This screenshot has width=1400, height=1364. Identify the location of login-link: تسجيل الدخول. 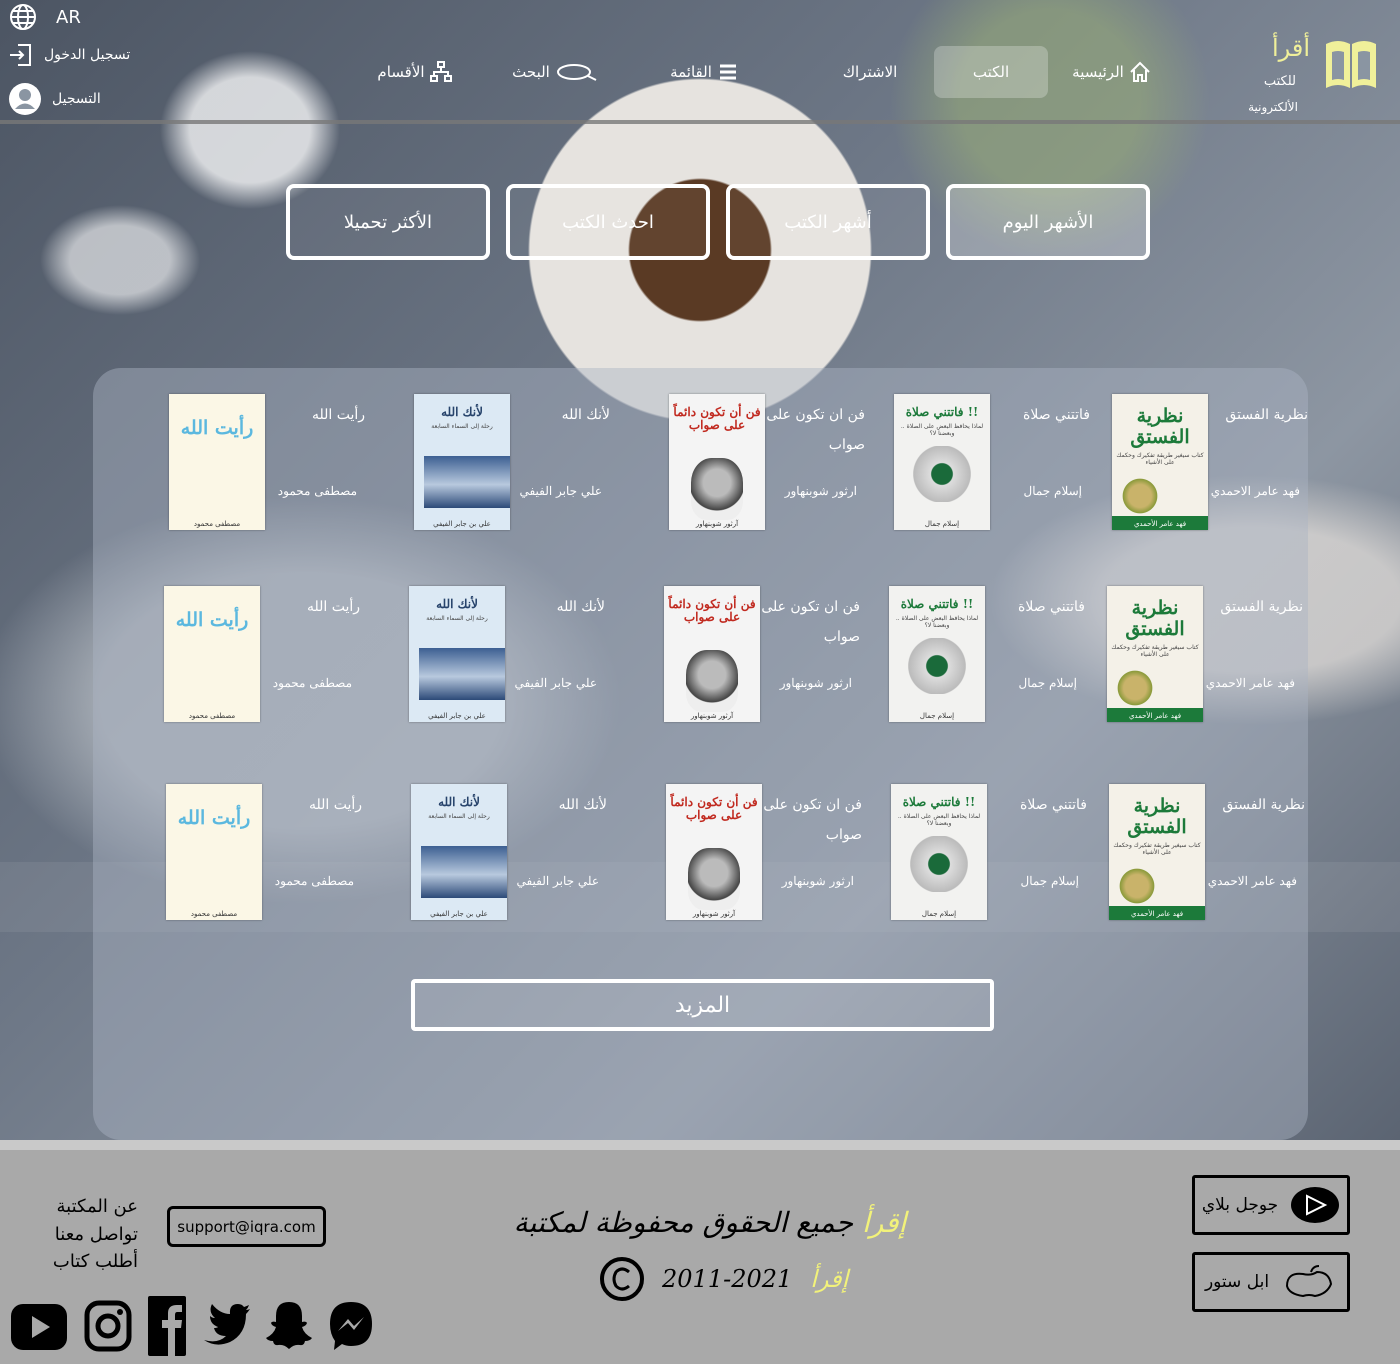
(69, 55).